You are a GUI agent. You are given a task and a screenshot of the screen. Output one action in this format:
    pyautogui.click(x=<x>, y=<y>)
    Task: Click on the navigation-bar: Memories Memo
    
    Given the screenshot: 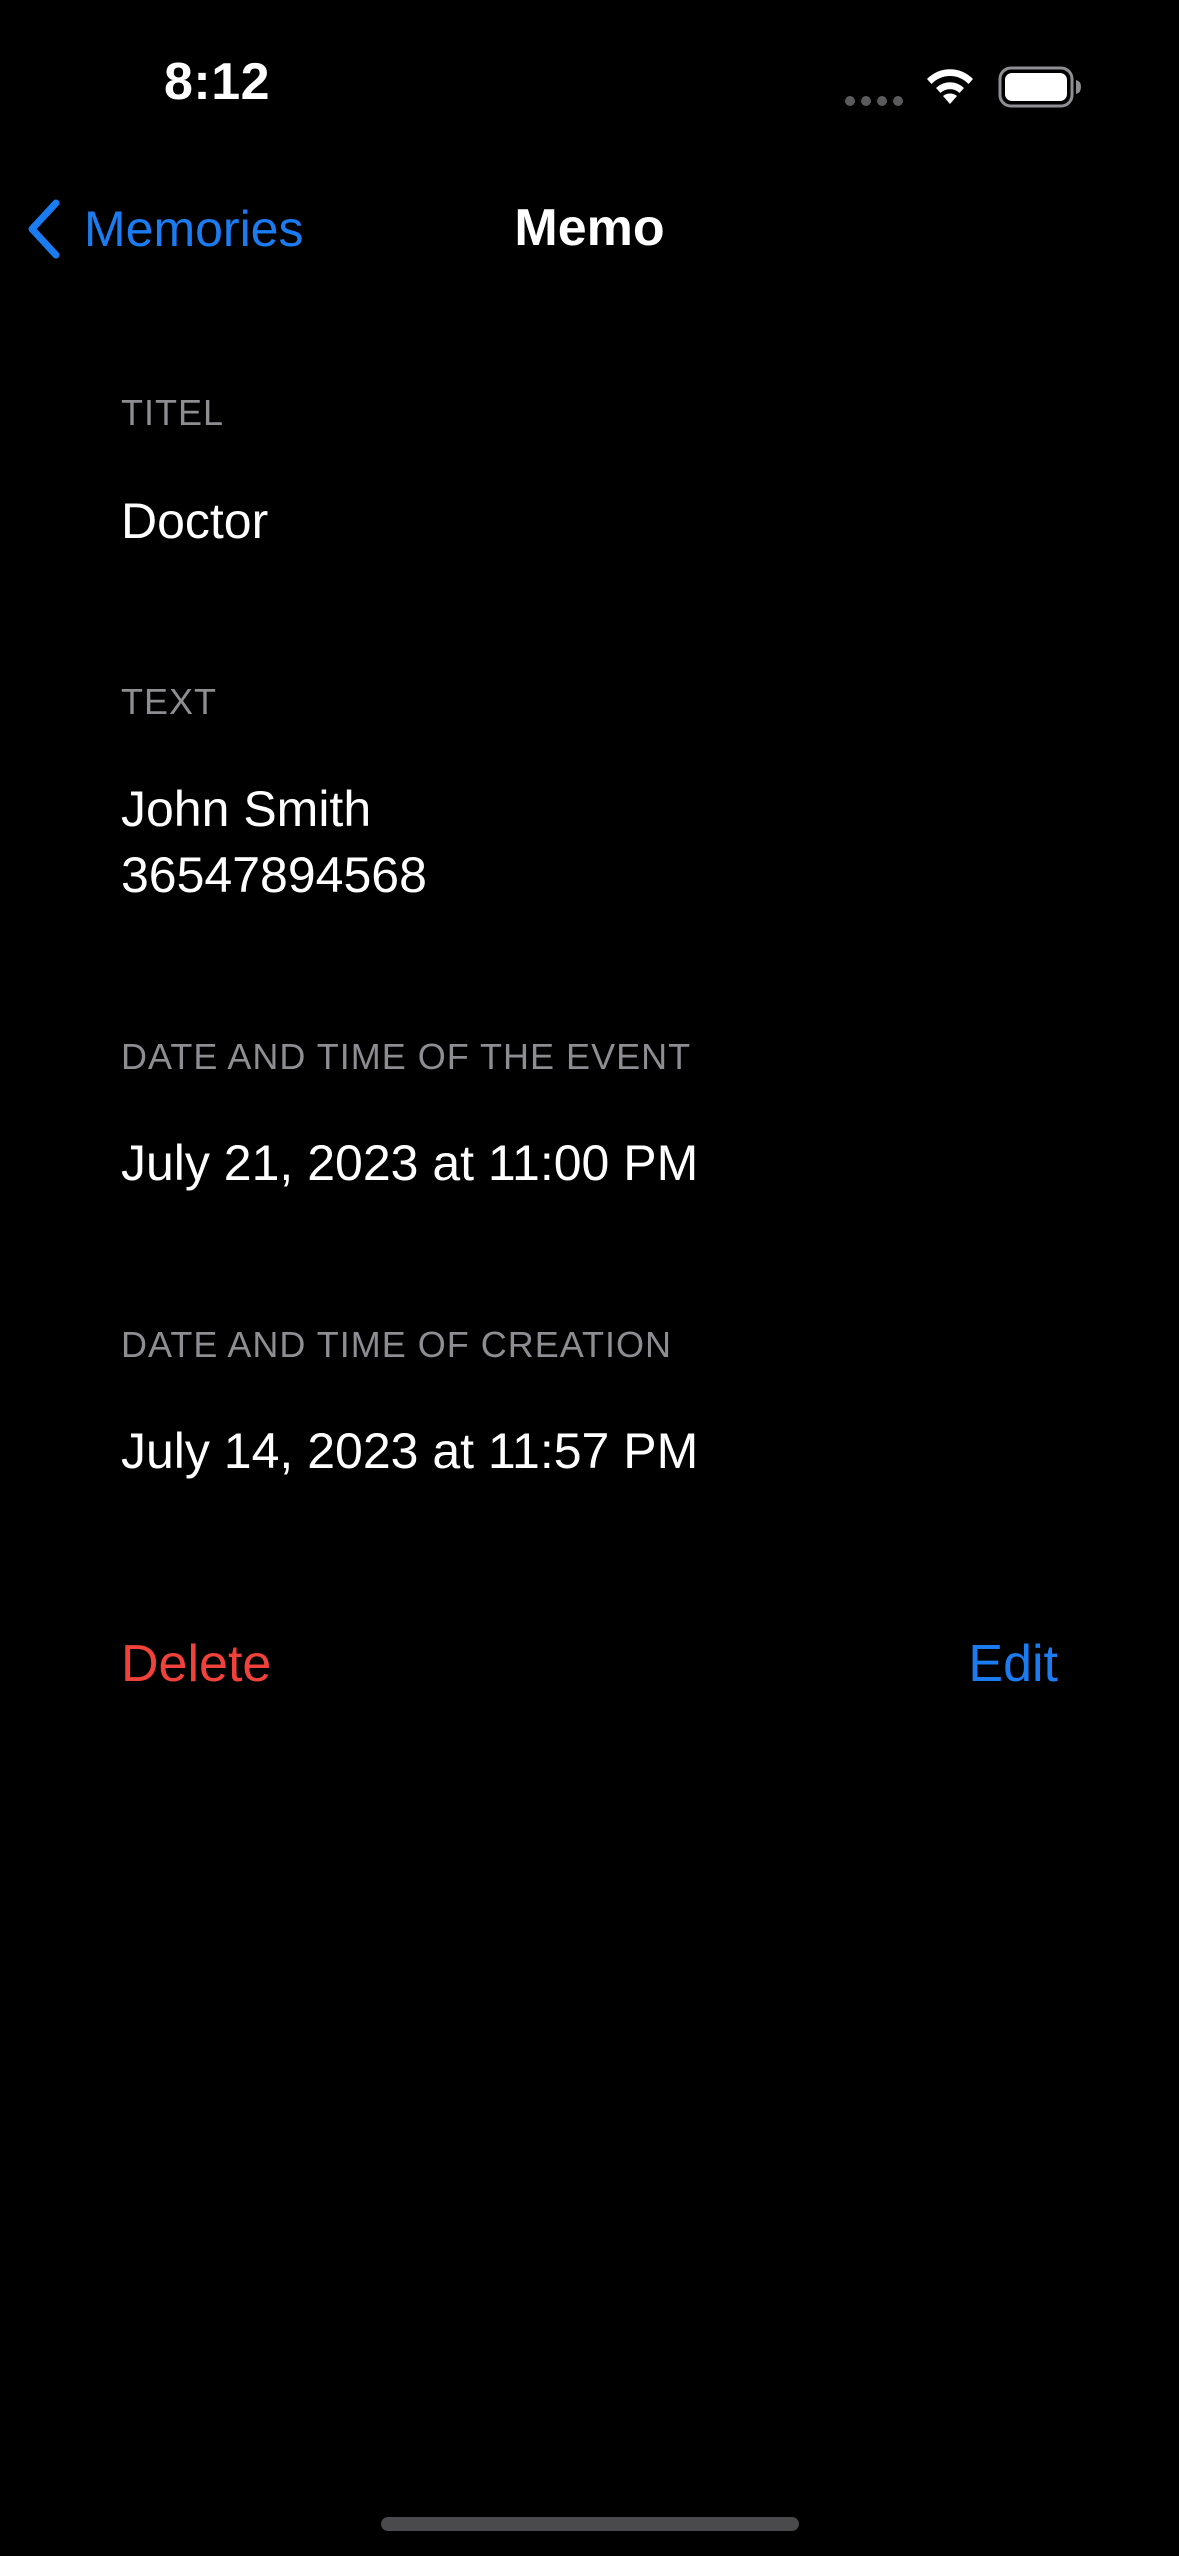 What is the action you would take?
    pyautogui.click(x=589, y=228)
    